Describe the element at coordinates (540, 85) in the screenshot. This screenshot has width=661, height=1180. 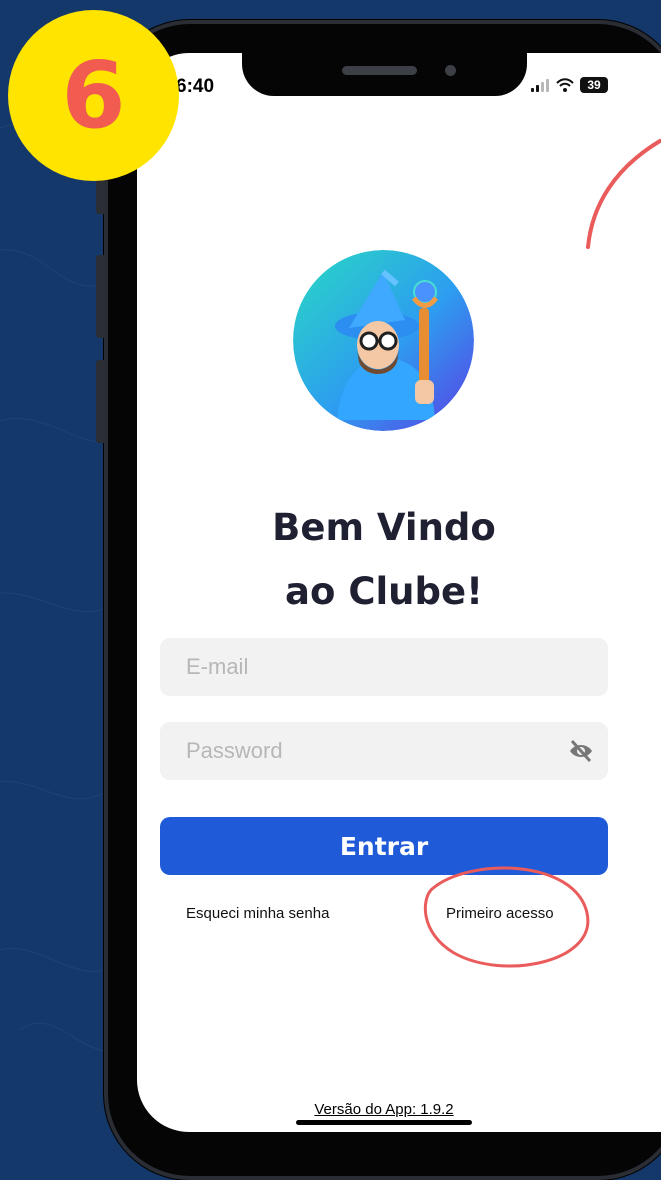
I see `signal-icon` at that location.